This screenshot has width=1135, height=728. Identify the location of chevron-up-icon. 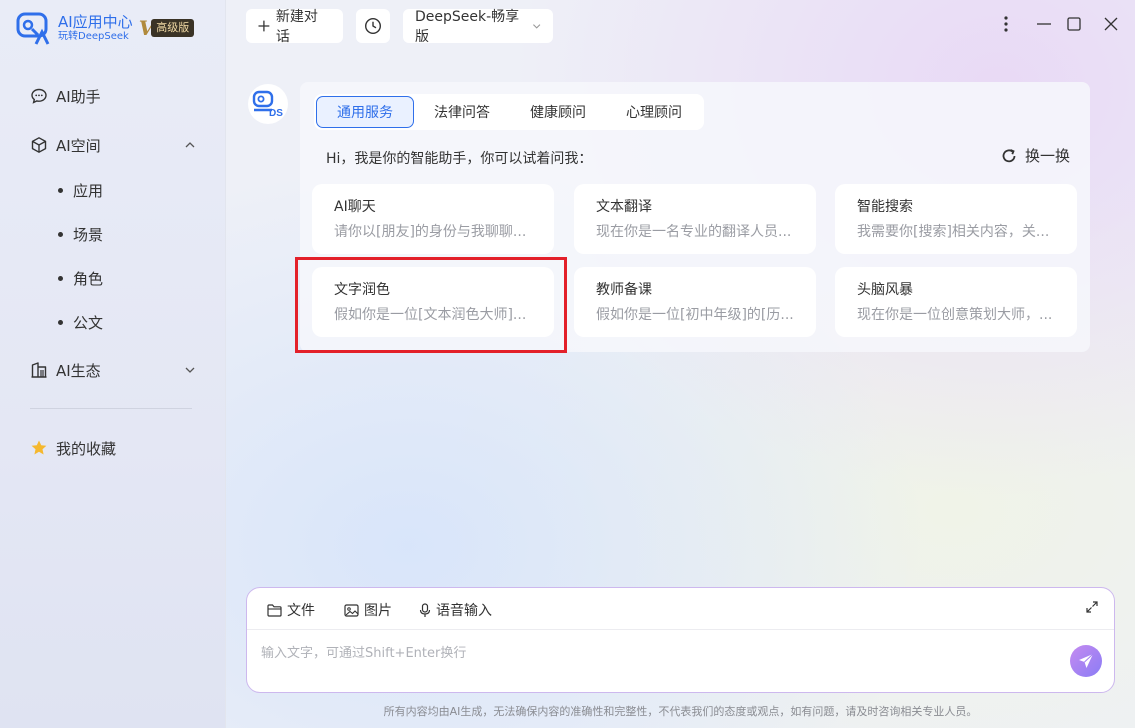
(190, 145).